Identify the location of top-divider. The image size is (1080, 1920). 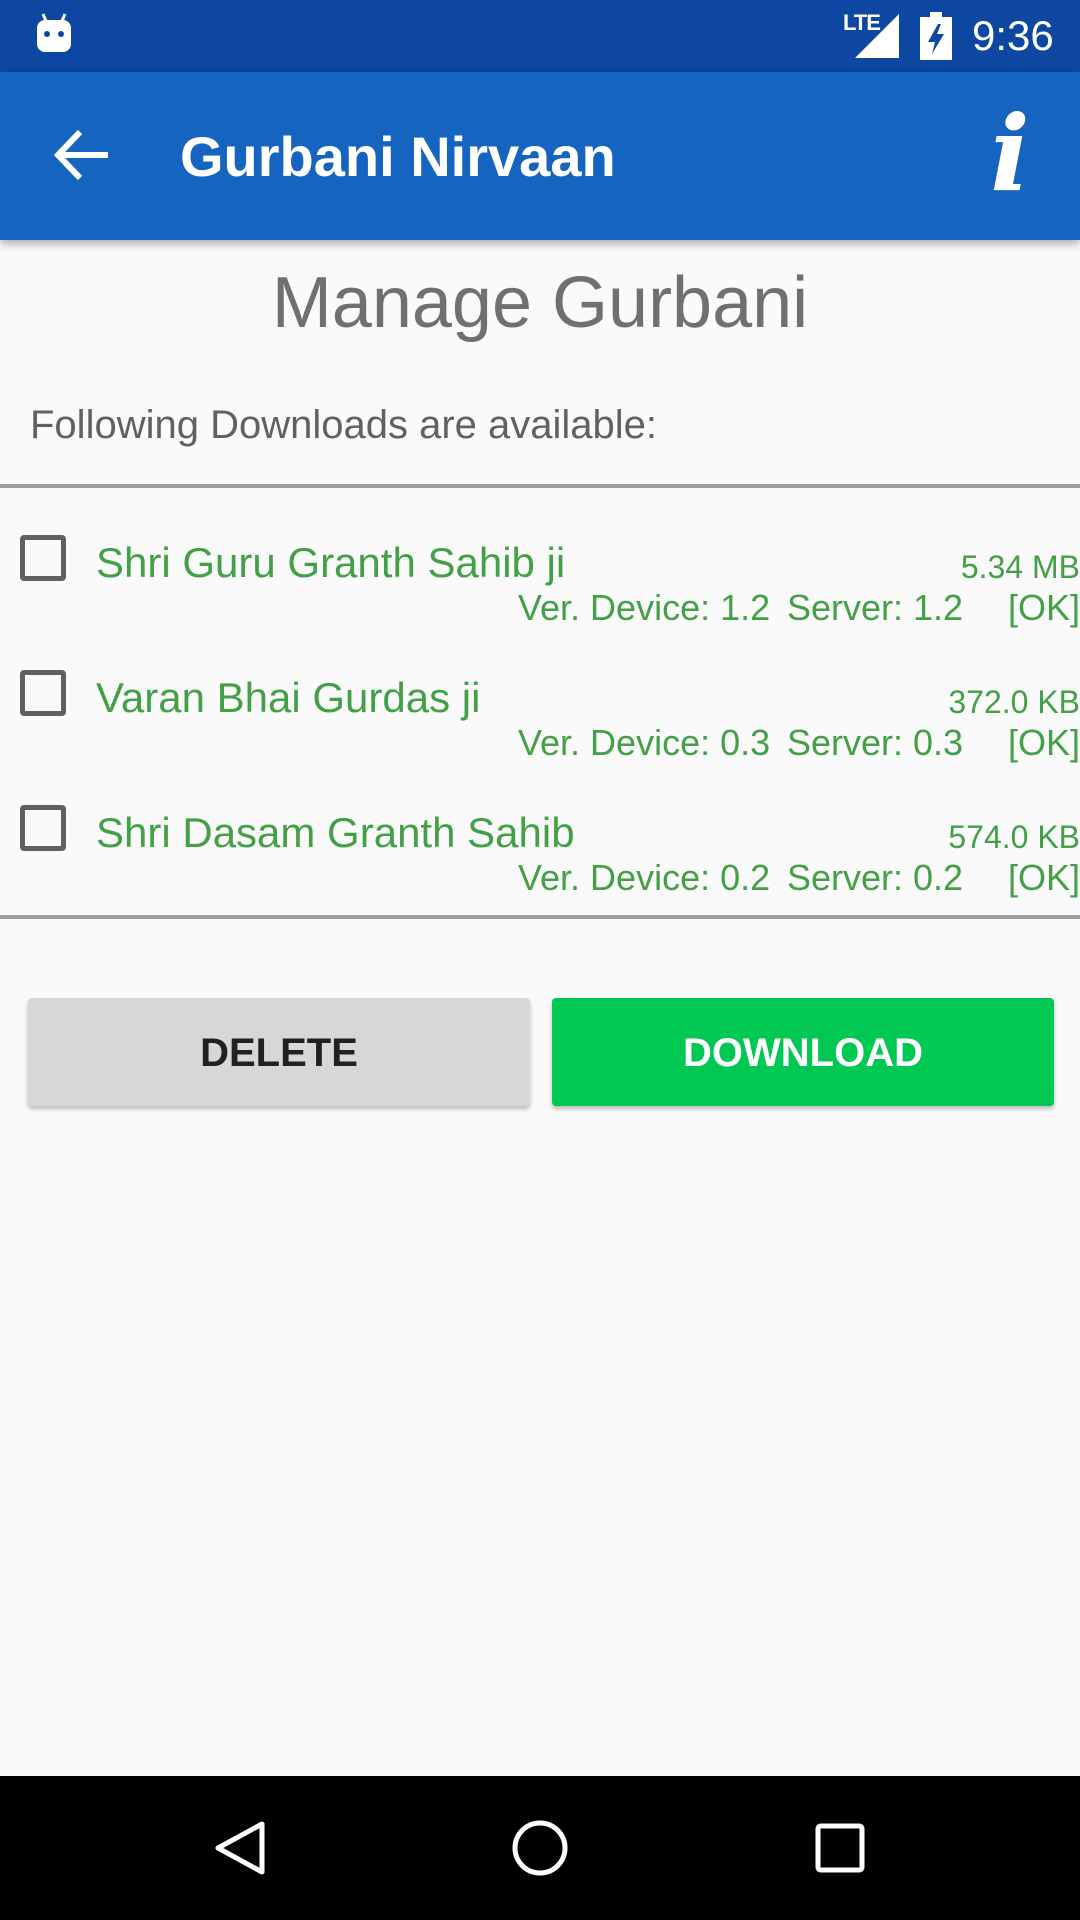
(540, 486).